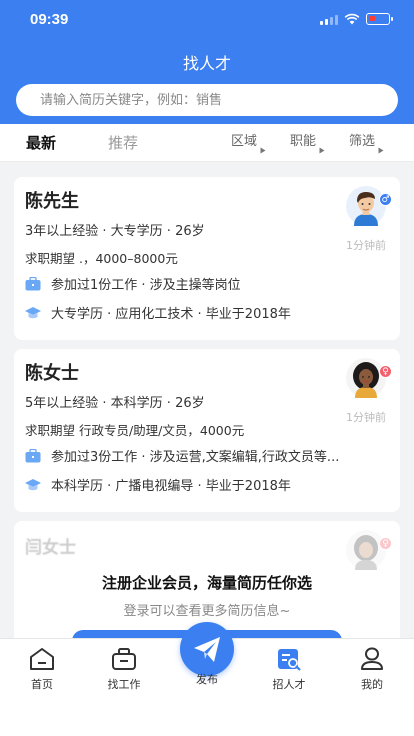 This screenshot has width=414, height=736. I want to click on filter-more-label: 筛选, so click(362, 141).